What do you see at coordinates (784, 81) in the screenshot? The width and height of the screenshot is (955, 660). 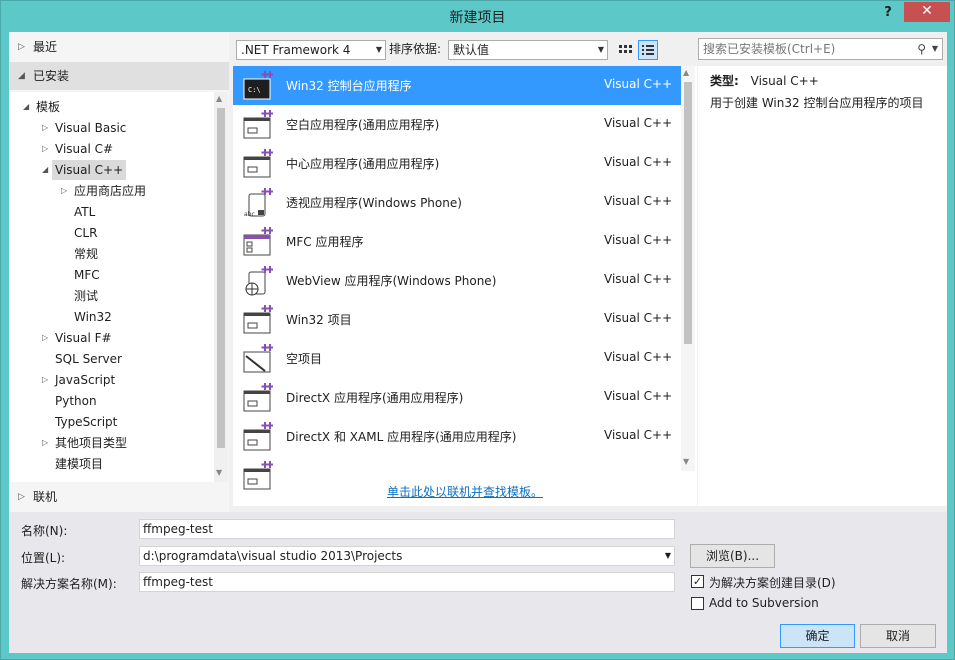 I see `type-value: Visual C++` at bounding box center [784, 81].